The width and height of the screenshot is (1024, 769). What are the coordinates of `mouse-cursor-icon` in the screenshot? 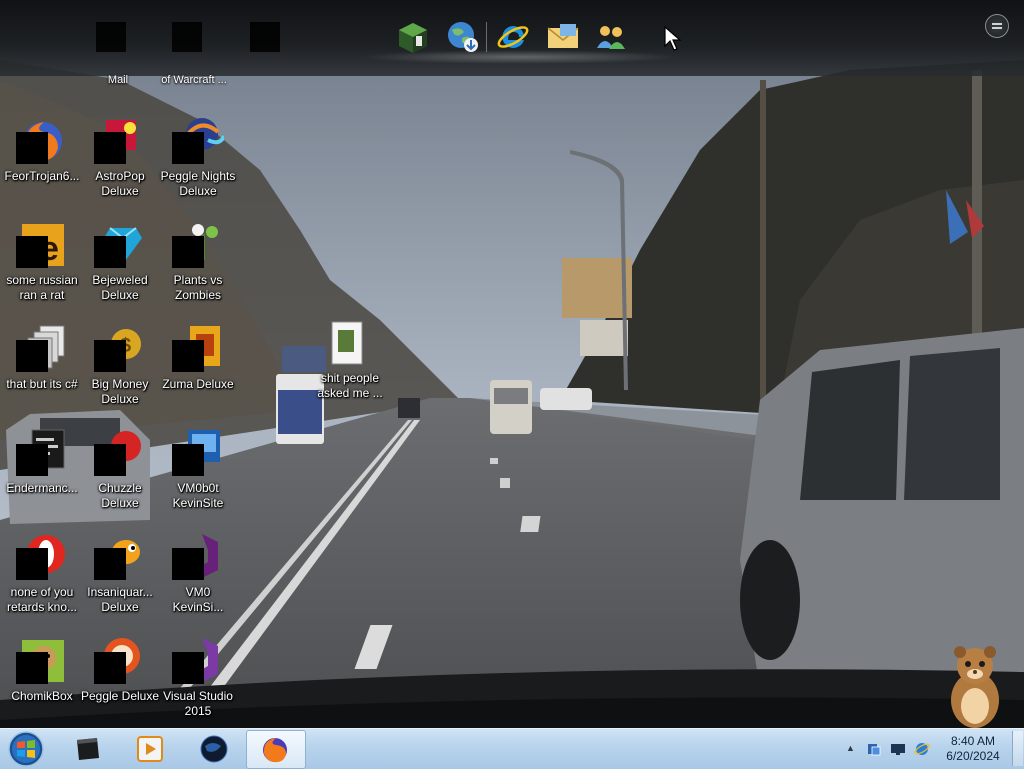 It's located at (673, 38).